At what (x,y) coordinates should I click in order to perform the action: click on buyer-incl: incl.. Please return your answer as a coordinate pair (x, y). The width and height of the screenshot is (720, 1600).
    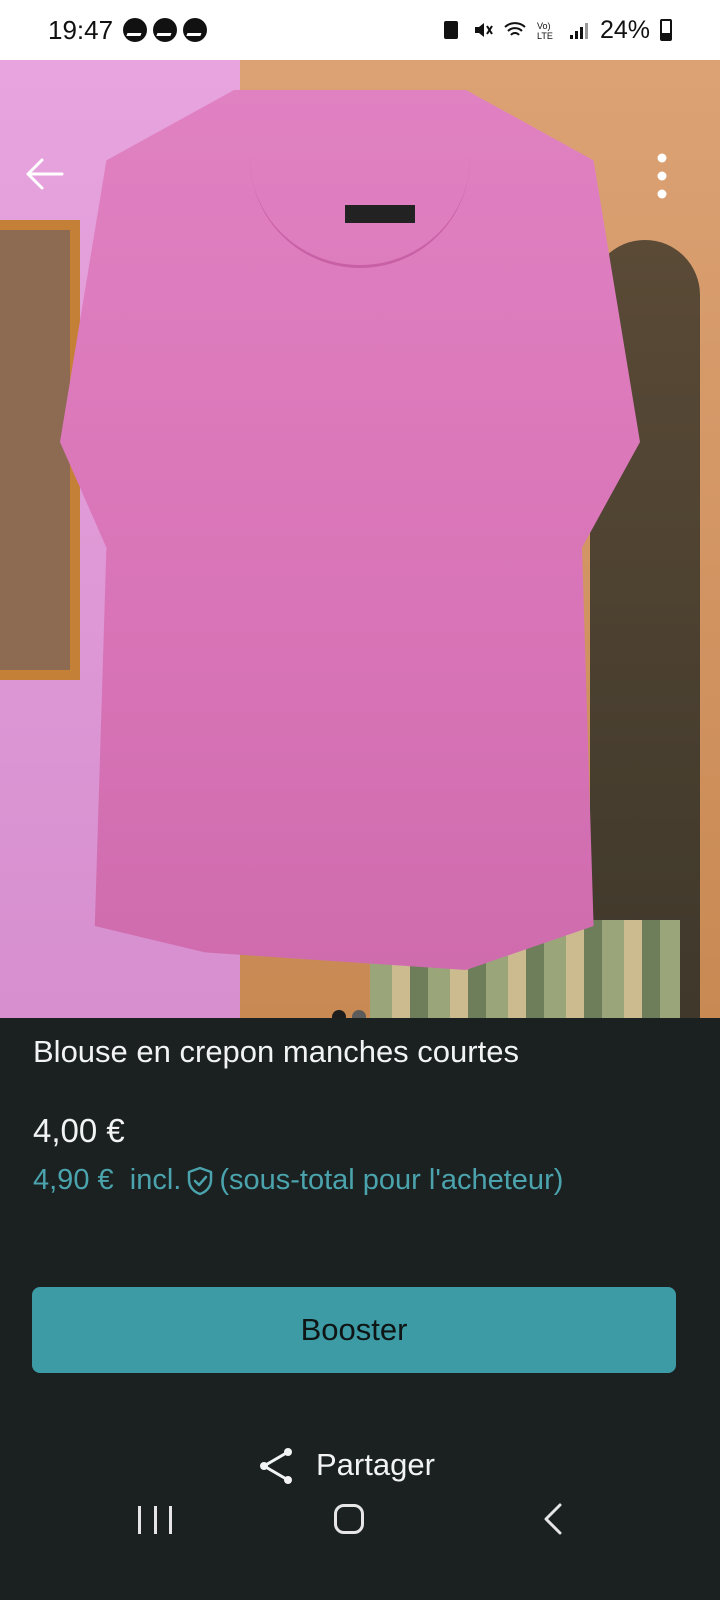
    Looking at the image, I should click on (155, 1180).